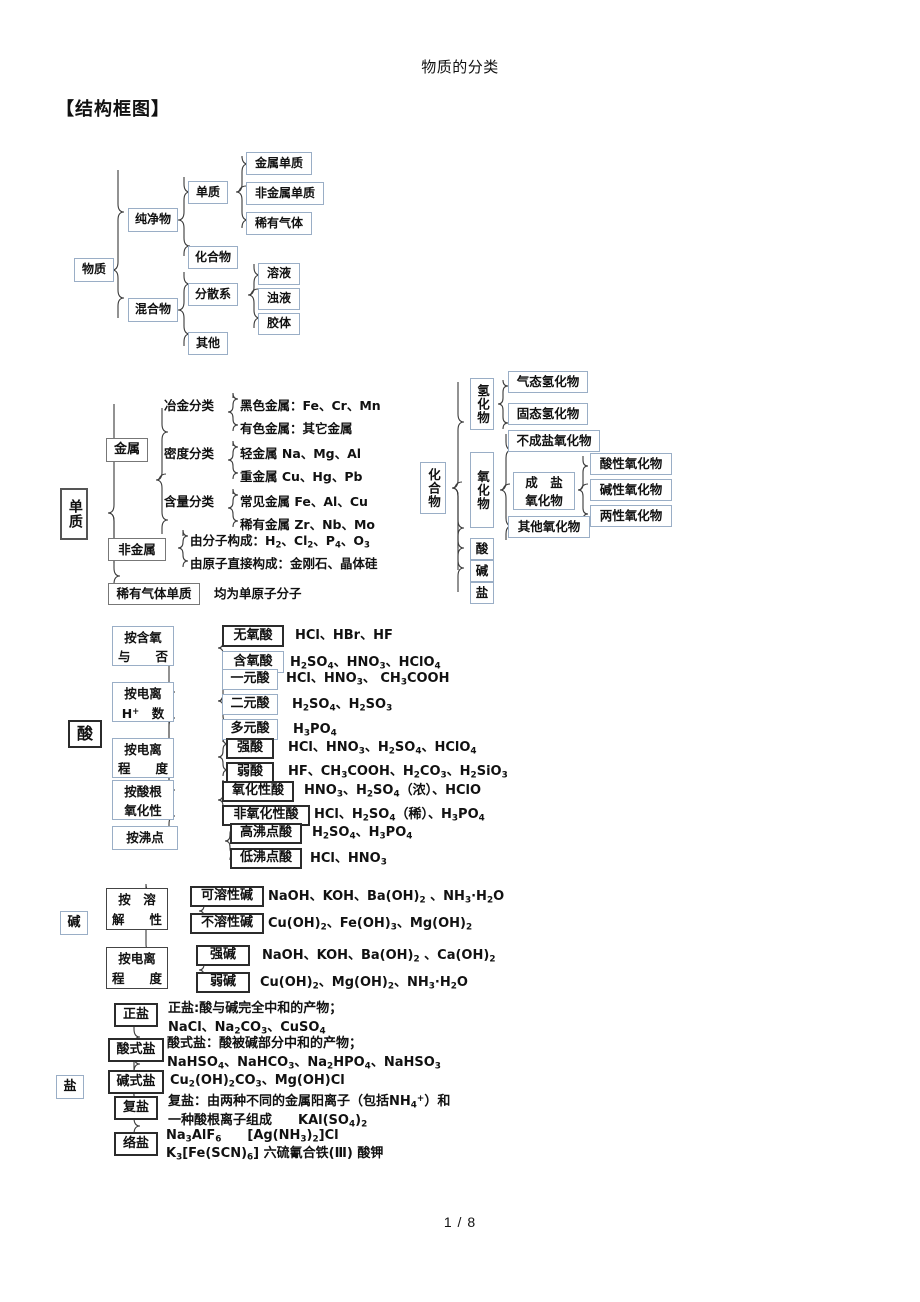 This screenshot has height=1302, width=920. Describe the element at coordinates (460, 1222) in the screenshot. I see `page-footer: 1 / 8` at that location.